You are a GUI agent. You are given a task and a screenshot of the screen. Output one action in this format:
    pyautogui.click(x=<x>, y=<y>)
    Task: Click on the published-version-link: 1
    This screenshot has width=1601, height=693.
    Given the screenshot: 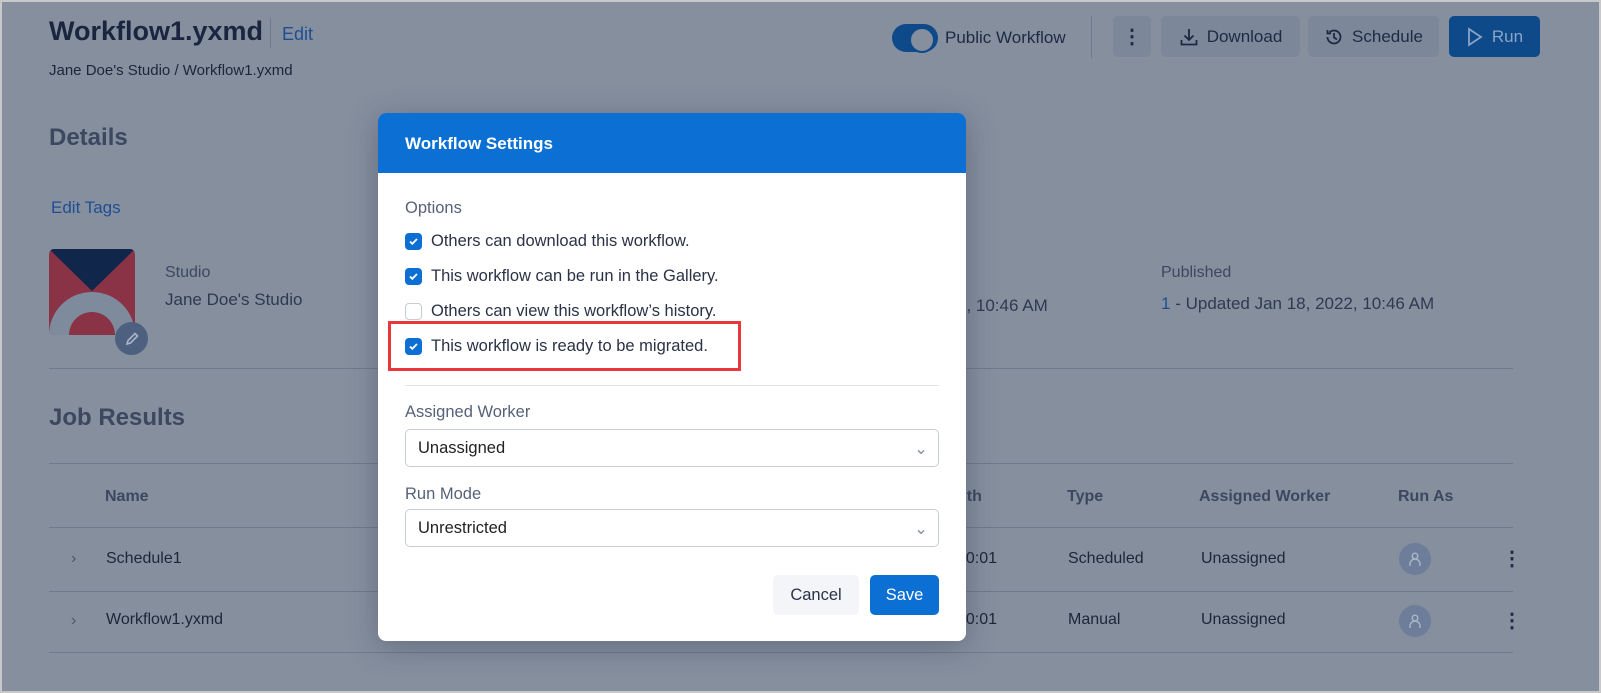 What is the action you would take?
    pyautogui.click(x=1165, y=303)
    